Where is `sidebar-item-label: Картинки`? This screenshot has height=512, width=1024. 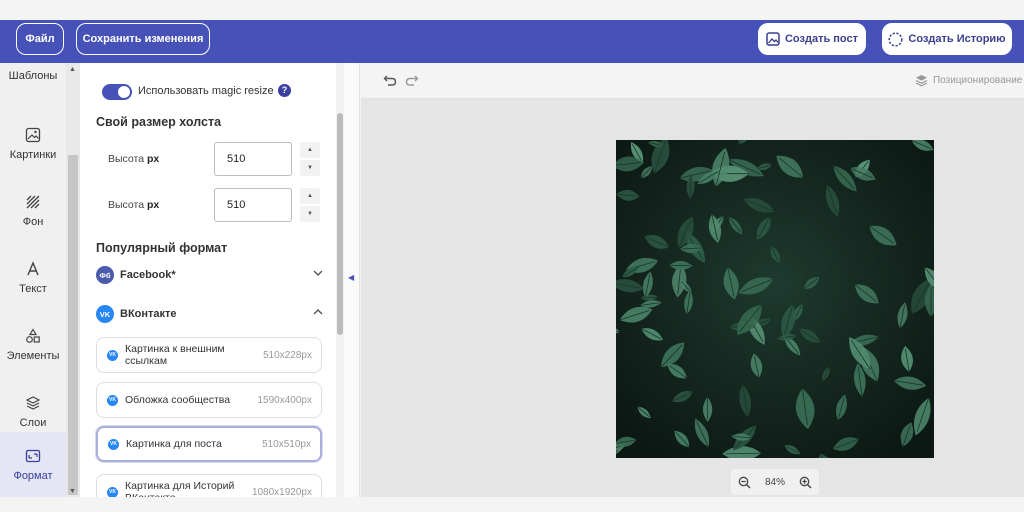
sidebar-item-label: Картинки is located at coordinates (33, 155).